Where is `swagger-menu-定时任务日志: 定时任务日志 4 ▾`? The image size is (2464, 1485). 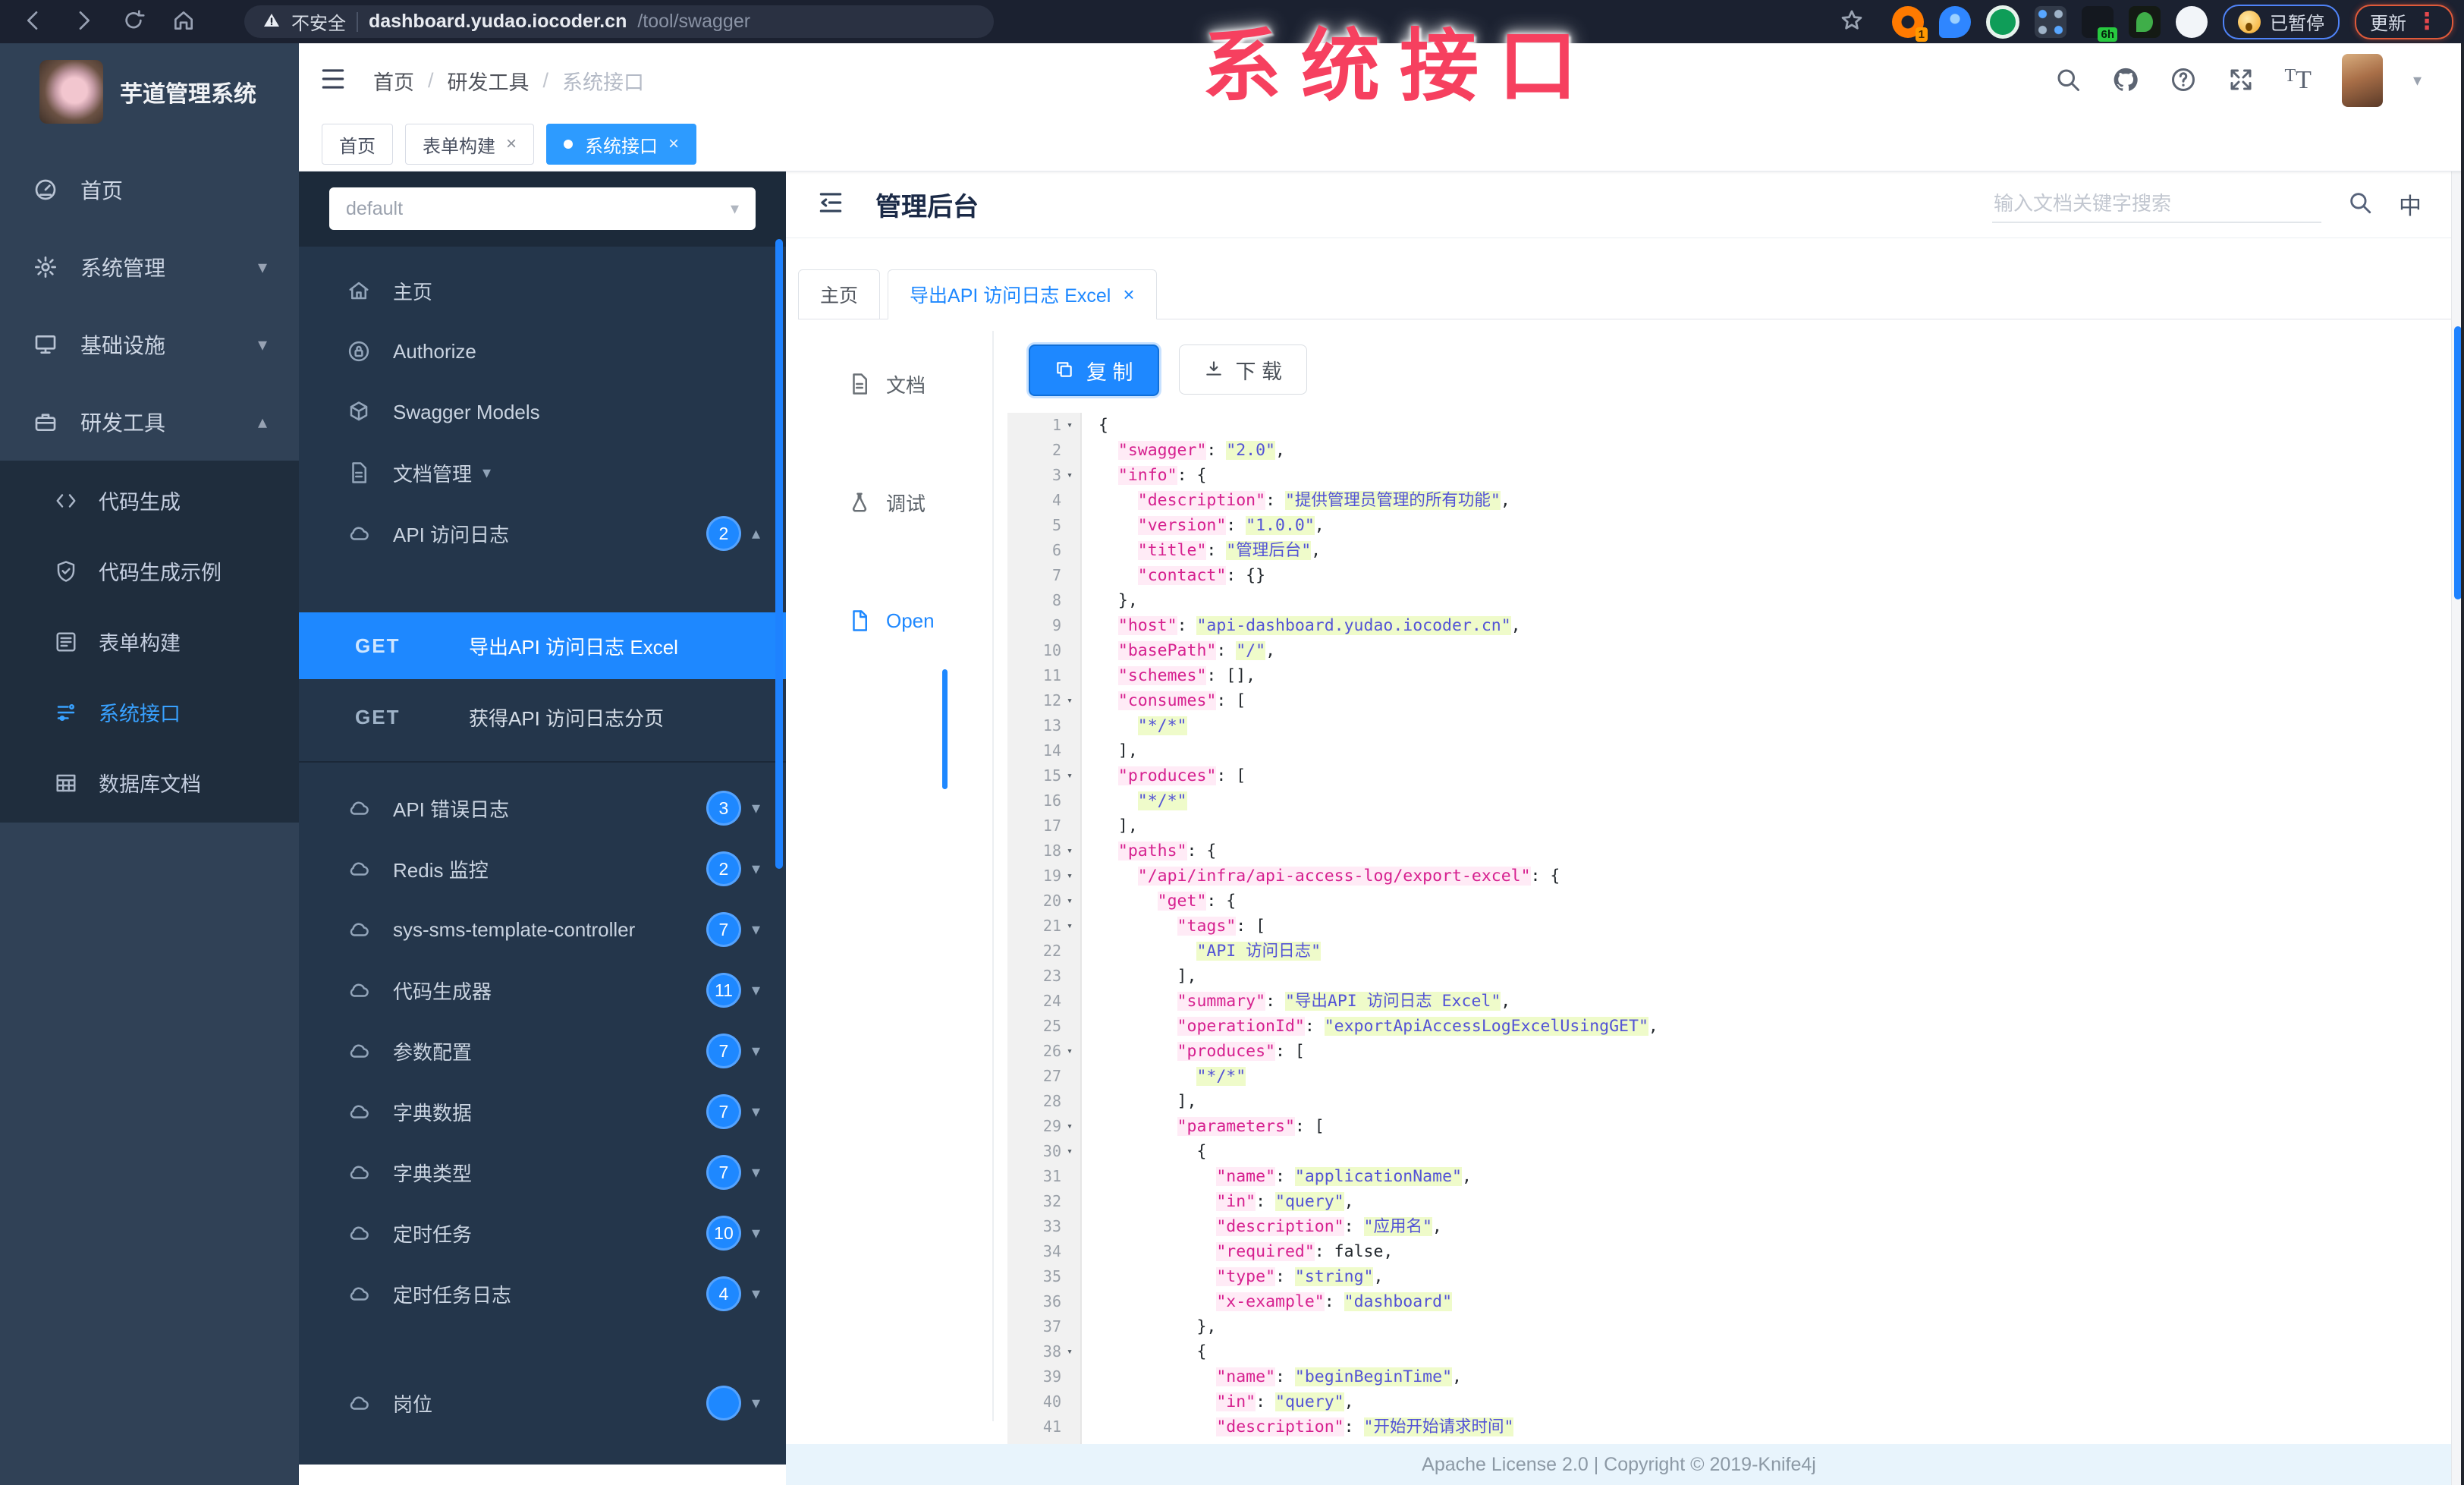
swagger-menu-定时任务日志: 定时任务日志 4 ▾ is located at coordinates (542, 1293).